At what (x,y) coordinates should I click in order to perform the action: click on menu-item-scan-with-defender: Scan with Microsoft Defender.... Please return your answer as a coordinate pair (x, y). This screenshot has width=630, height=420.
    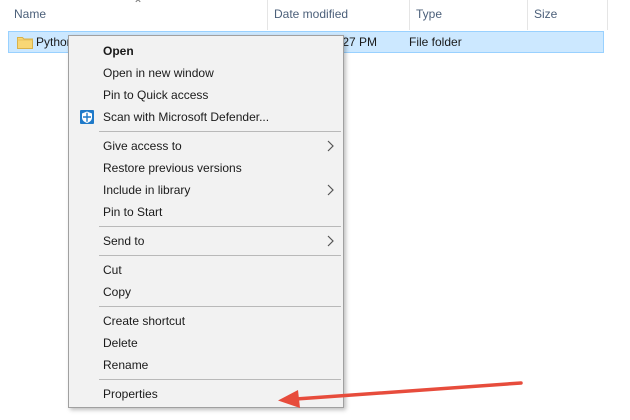
    Looking at the image, I should click on (206, 117).